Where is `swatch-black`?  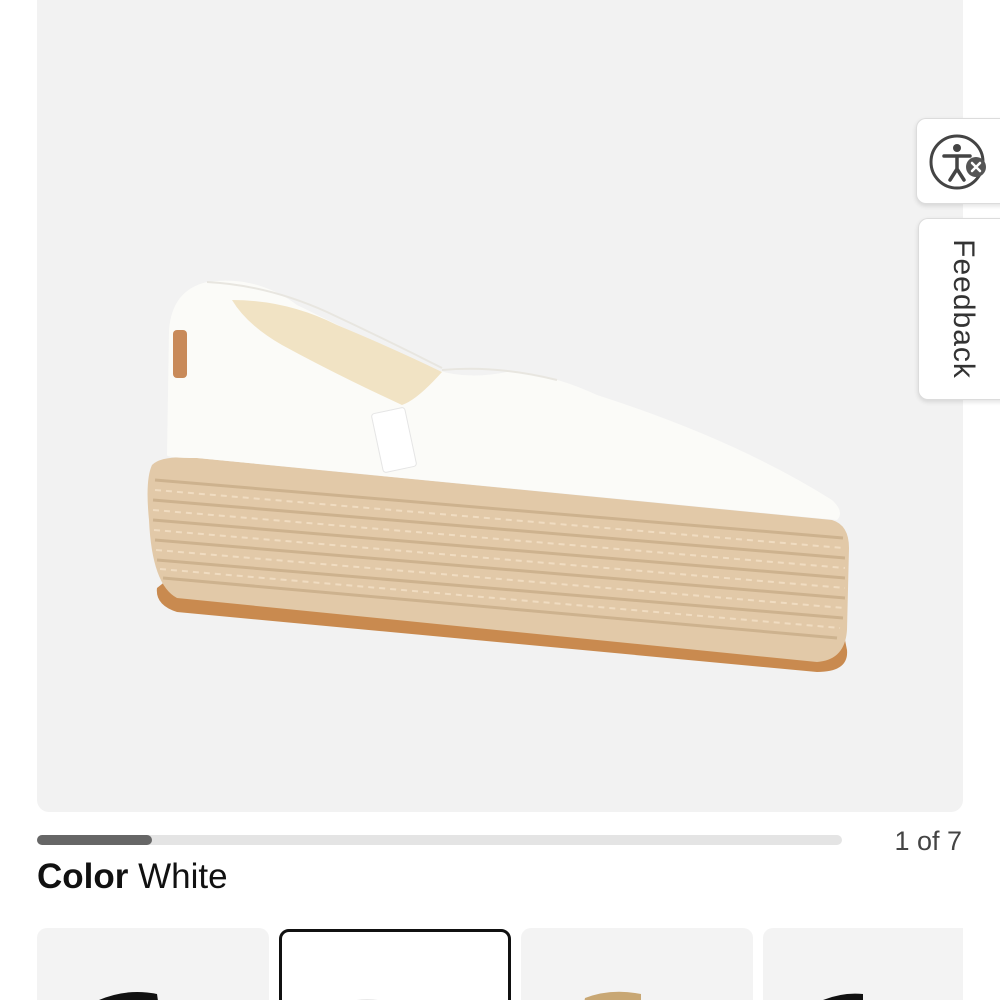 swatch-black is located at coordinates (153, 964).